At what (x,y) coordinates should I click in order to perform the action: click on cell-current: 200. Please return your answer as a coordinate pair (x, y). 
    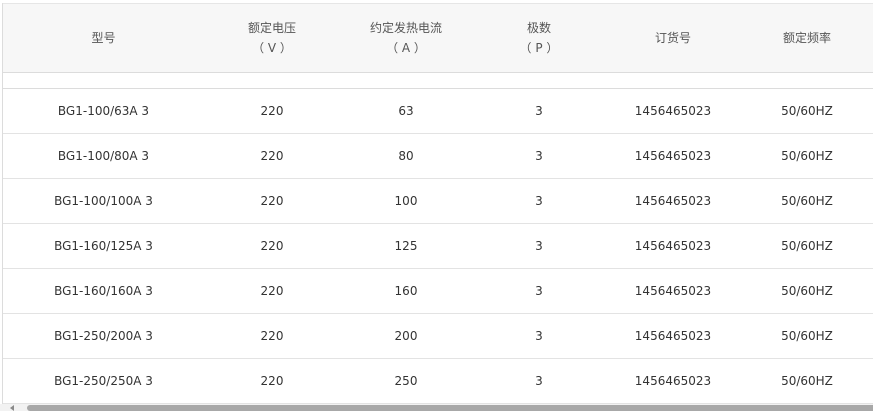
    Looking at the image, I should click on (406, 336).